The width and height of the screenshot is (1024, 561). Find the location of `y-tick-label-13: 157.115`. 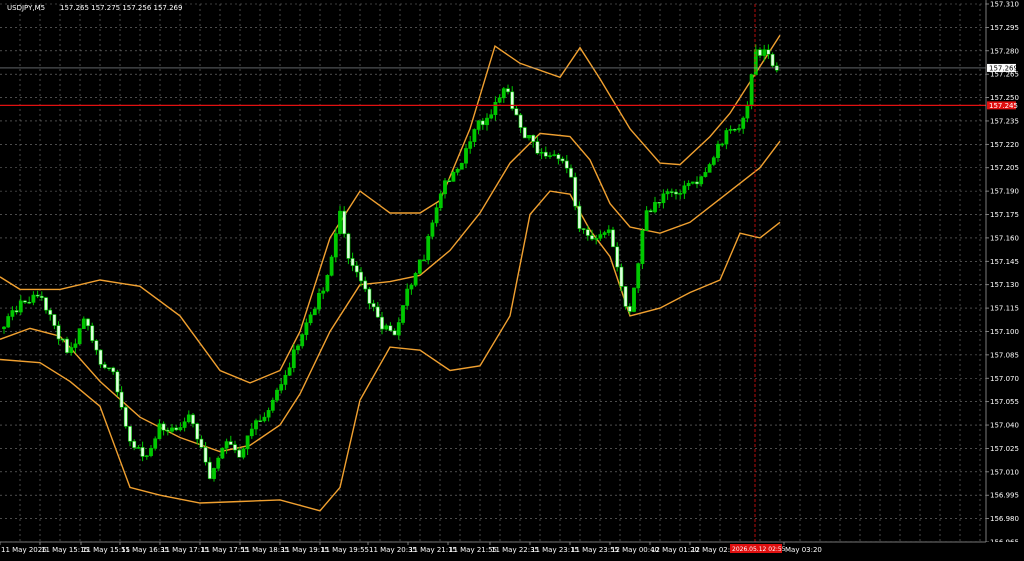

y-tick-label-13: 157.115 is located at coordinates (1004, 309).